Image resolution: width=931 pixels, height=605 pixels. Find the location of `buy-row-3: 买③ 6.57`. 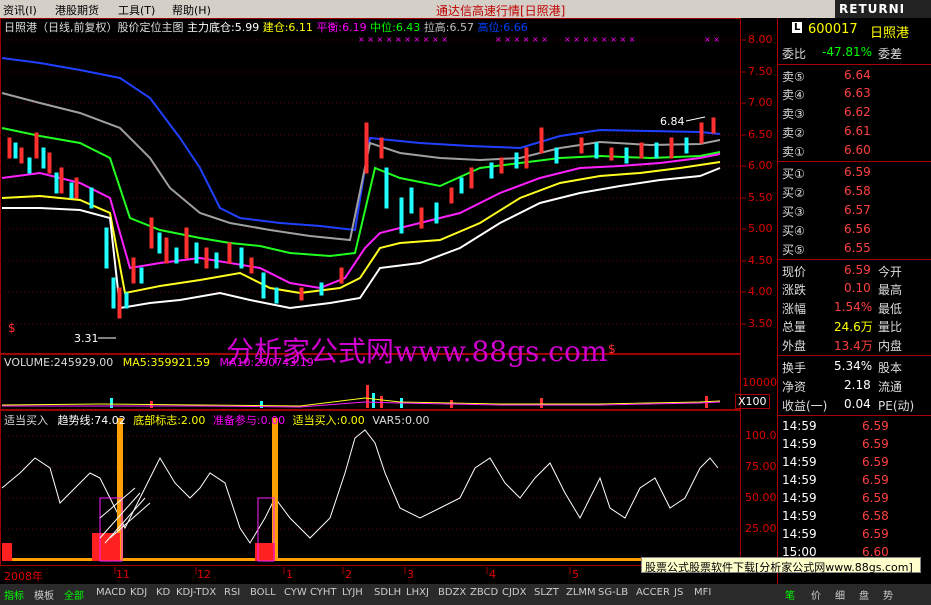

buy-row-3: 买③ 6.57 is located at coordinates (854, 211).